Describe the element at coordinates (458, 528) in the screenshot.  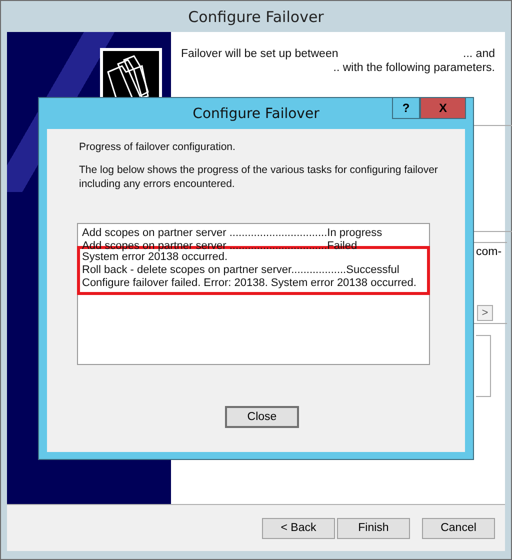
I see `wizard-button: Cancel` at that location.